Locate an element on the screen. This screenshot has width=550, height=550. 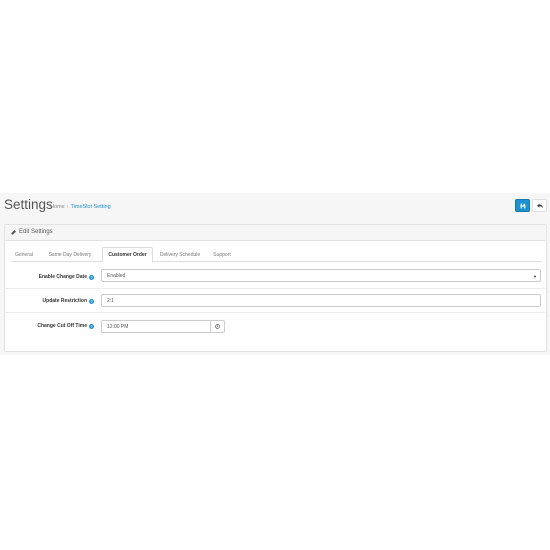
page-header: Settings Home › TimeSlot Setting is located at coordinates (275, 206).